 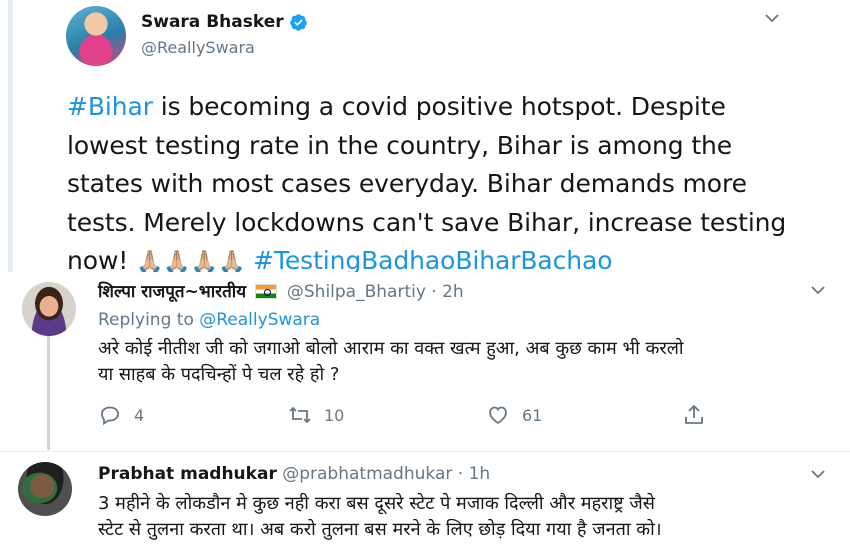 What do you see at coordinates (266, 291) in the screenshot?
I see `india-flag-icon` at bounding box center [266, 291].